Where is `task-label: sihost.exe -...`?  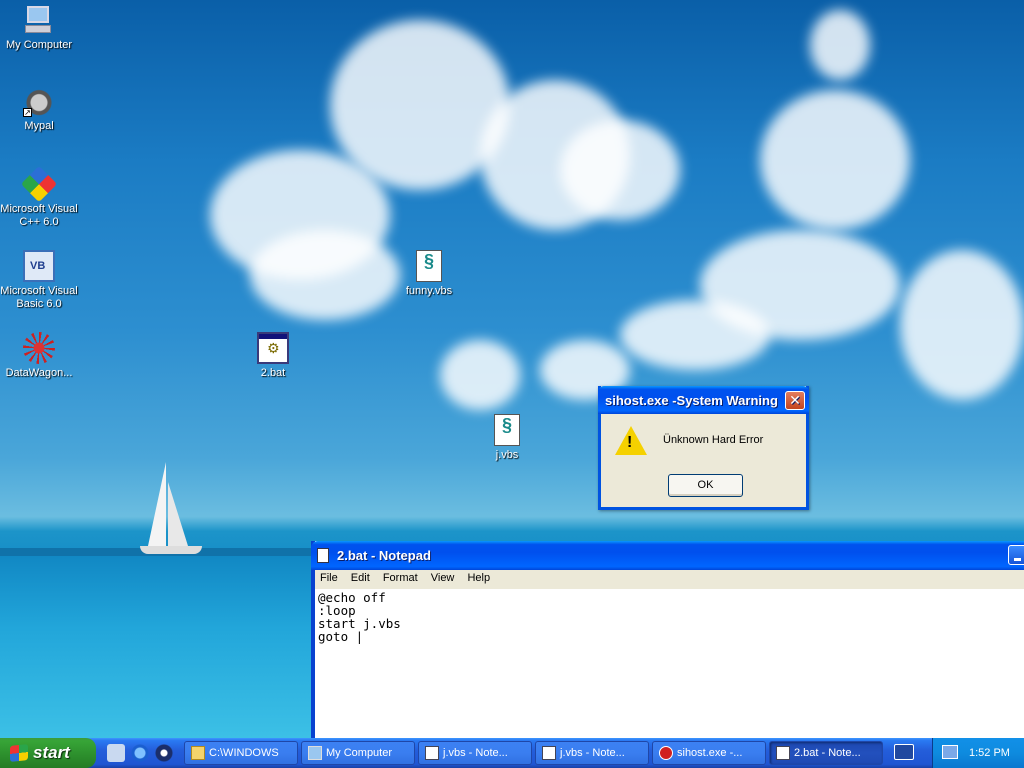
task-label: sihost.exe -... is located at coordinates (710, 753).